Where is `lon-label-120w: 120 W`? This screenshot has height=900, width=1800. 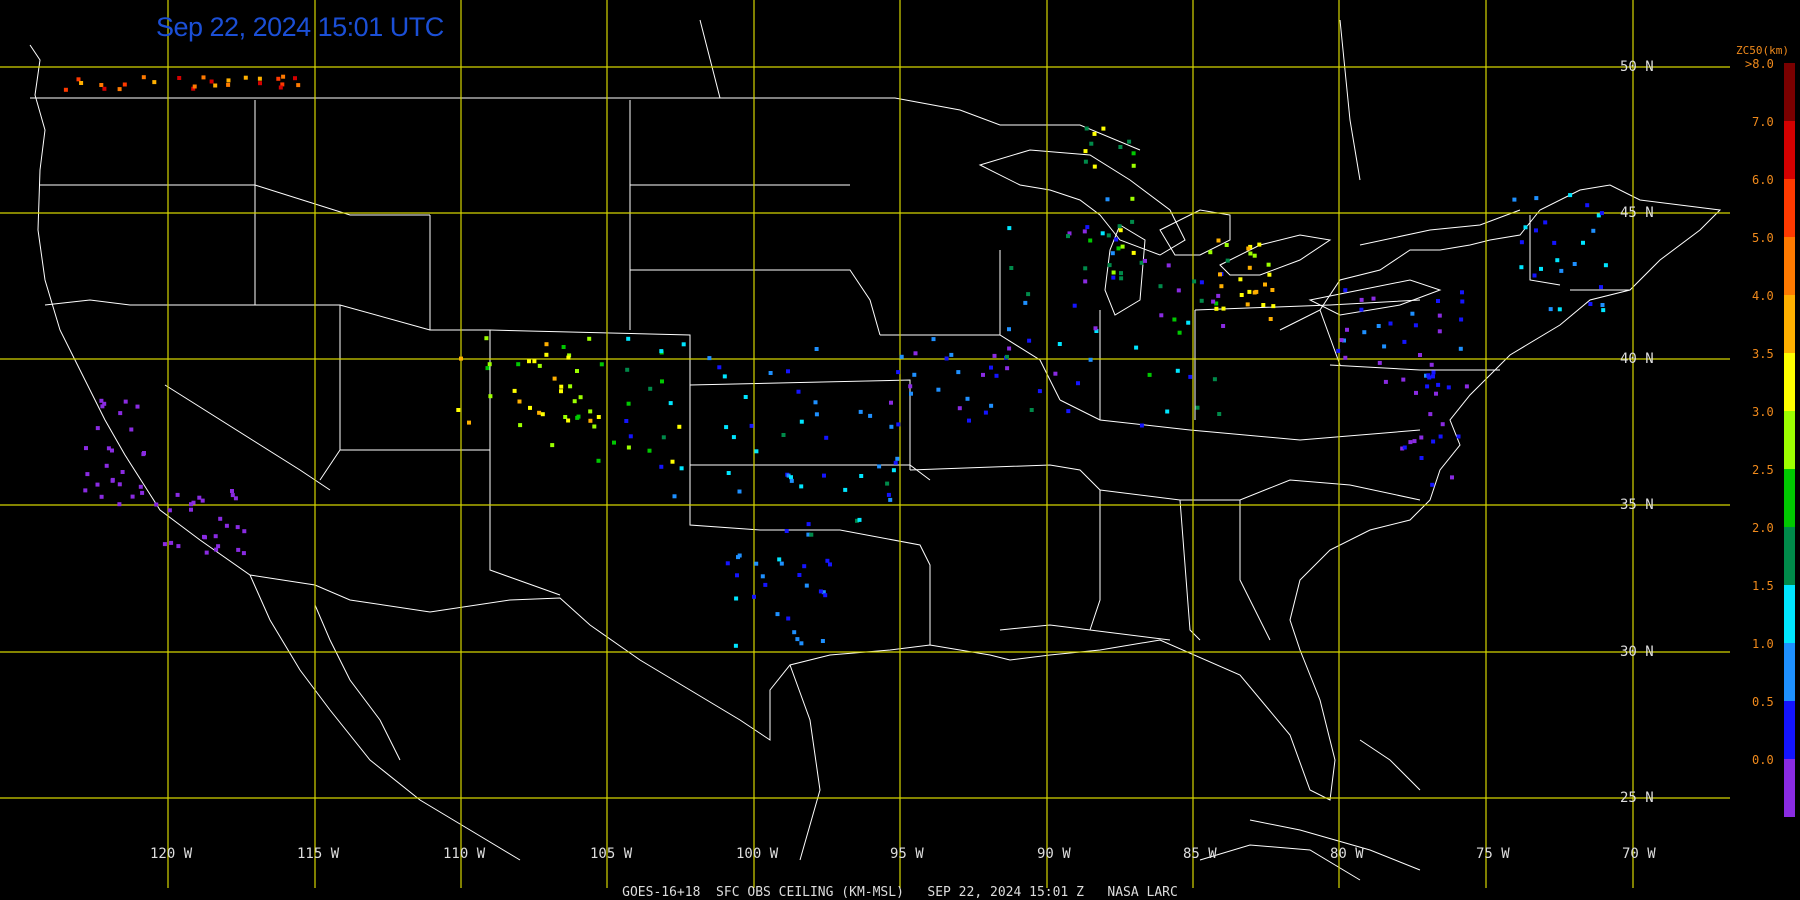
lon-label-120w: 120 W is located at coordinates (171, 854).